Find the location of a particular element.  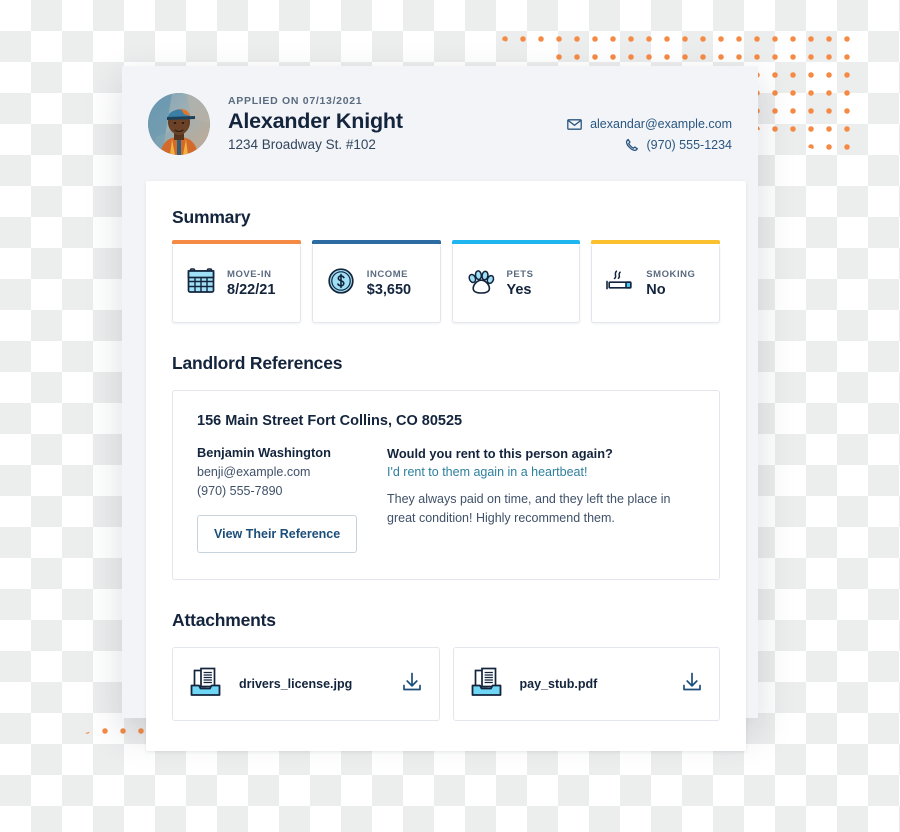

envelope-icon is located at coordinates (574, 124).